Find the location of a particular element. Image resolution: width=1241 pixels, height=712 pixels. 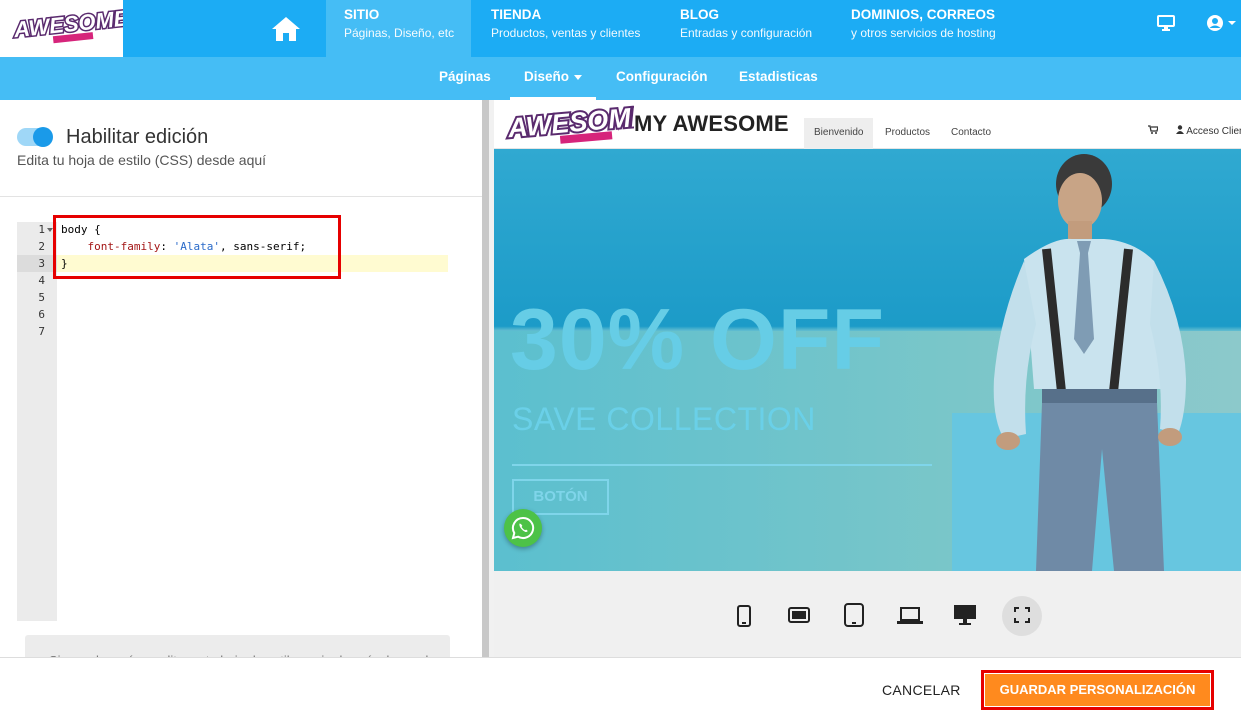

line-number: 2 is located at coordinates (41, 246).